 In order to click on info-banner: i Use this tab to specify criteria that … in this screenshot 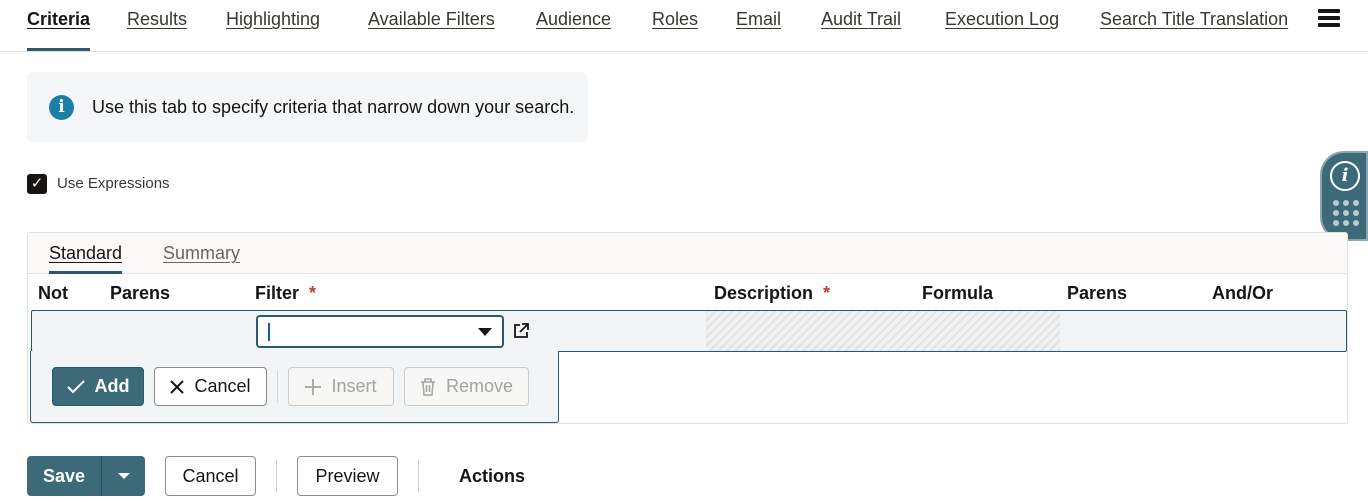, I will do `click(307, 107)`.